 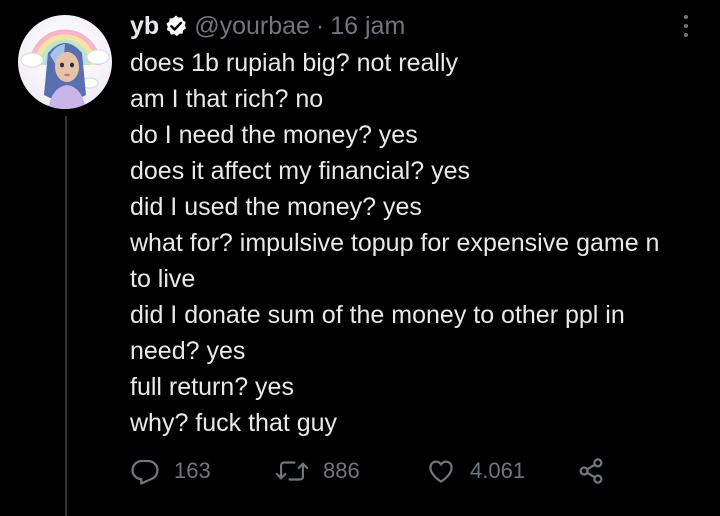 What do you see at coordinates (441, 471) in the screenshot?
I see `heart-icon` at bounding box center [441, 471].